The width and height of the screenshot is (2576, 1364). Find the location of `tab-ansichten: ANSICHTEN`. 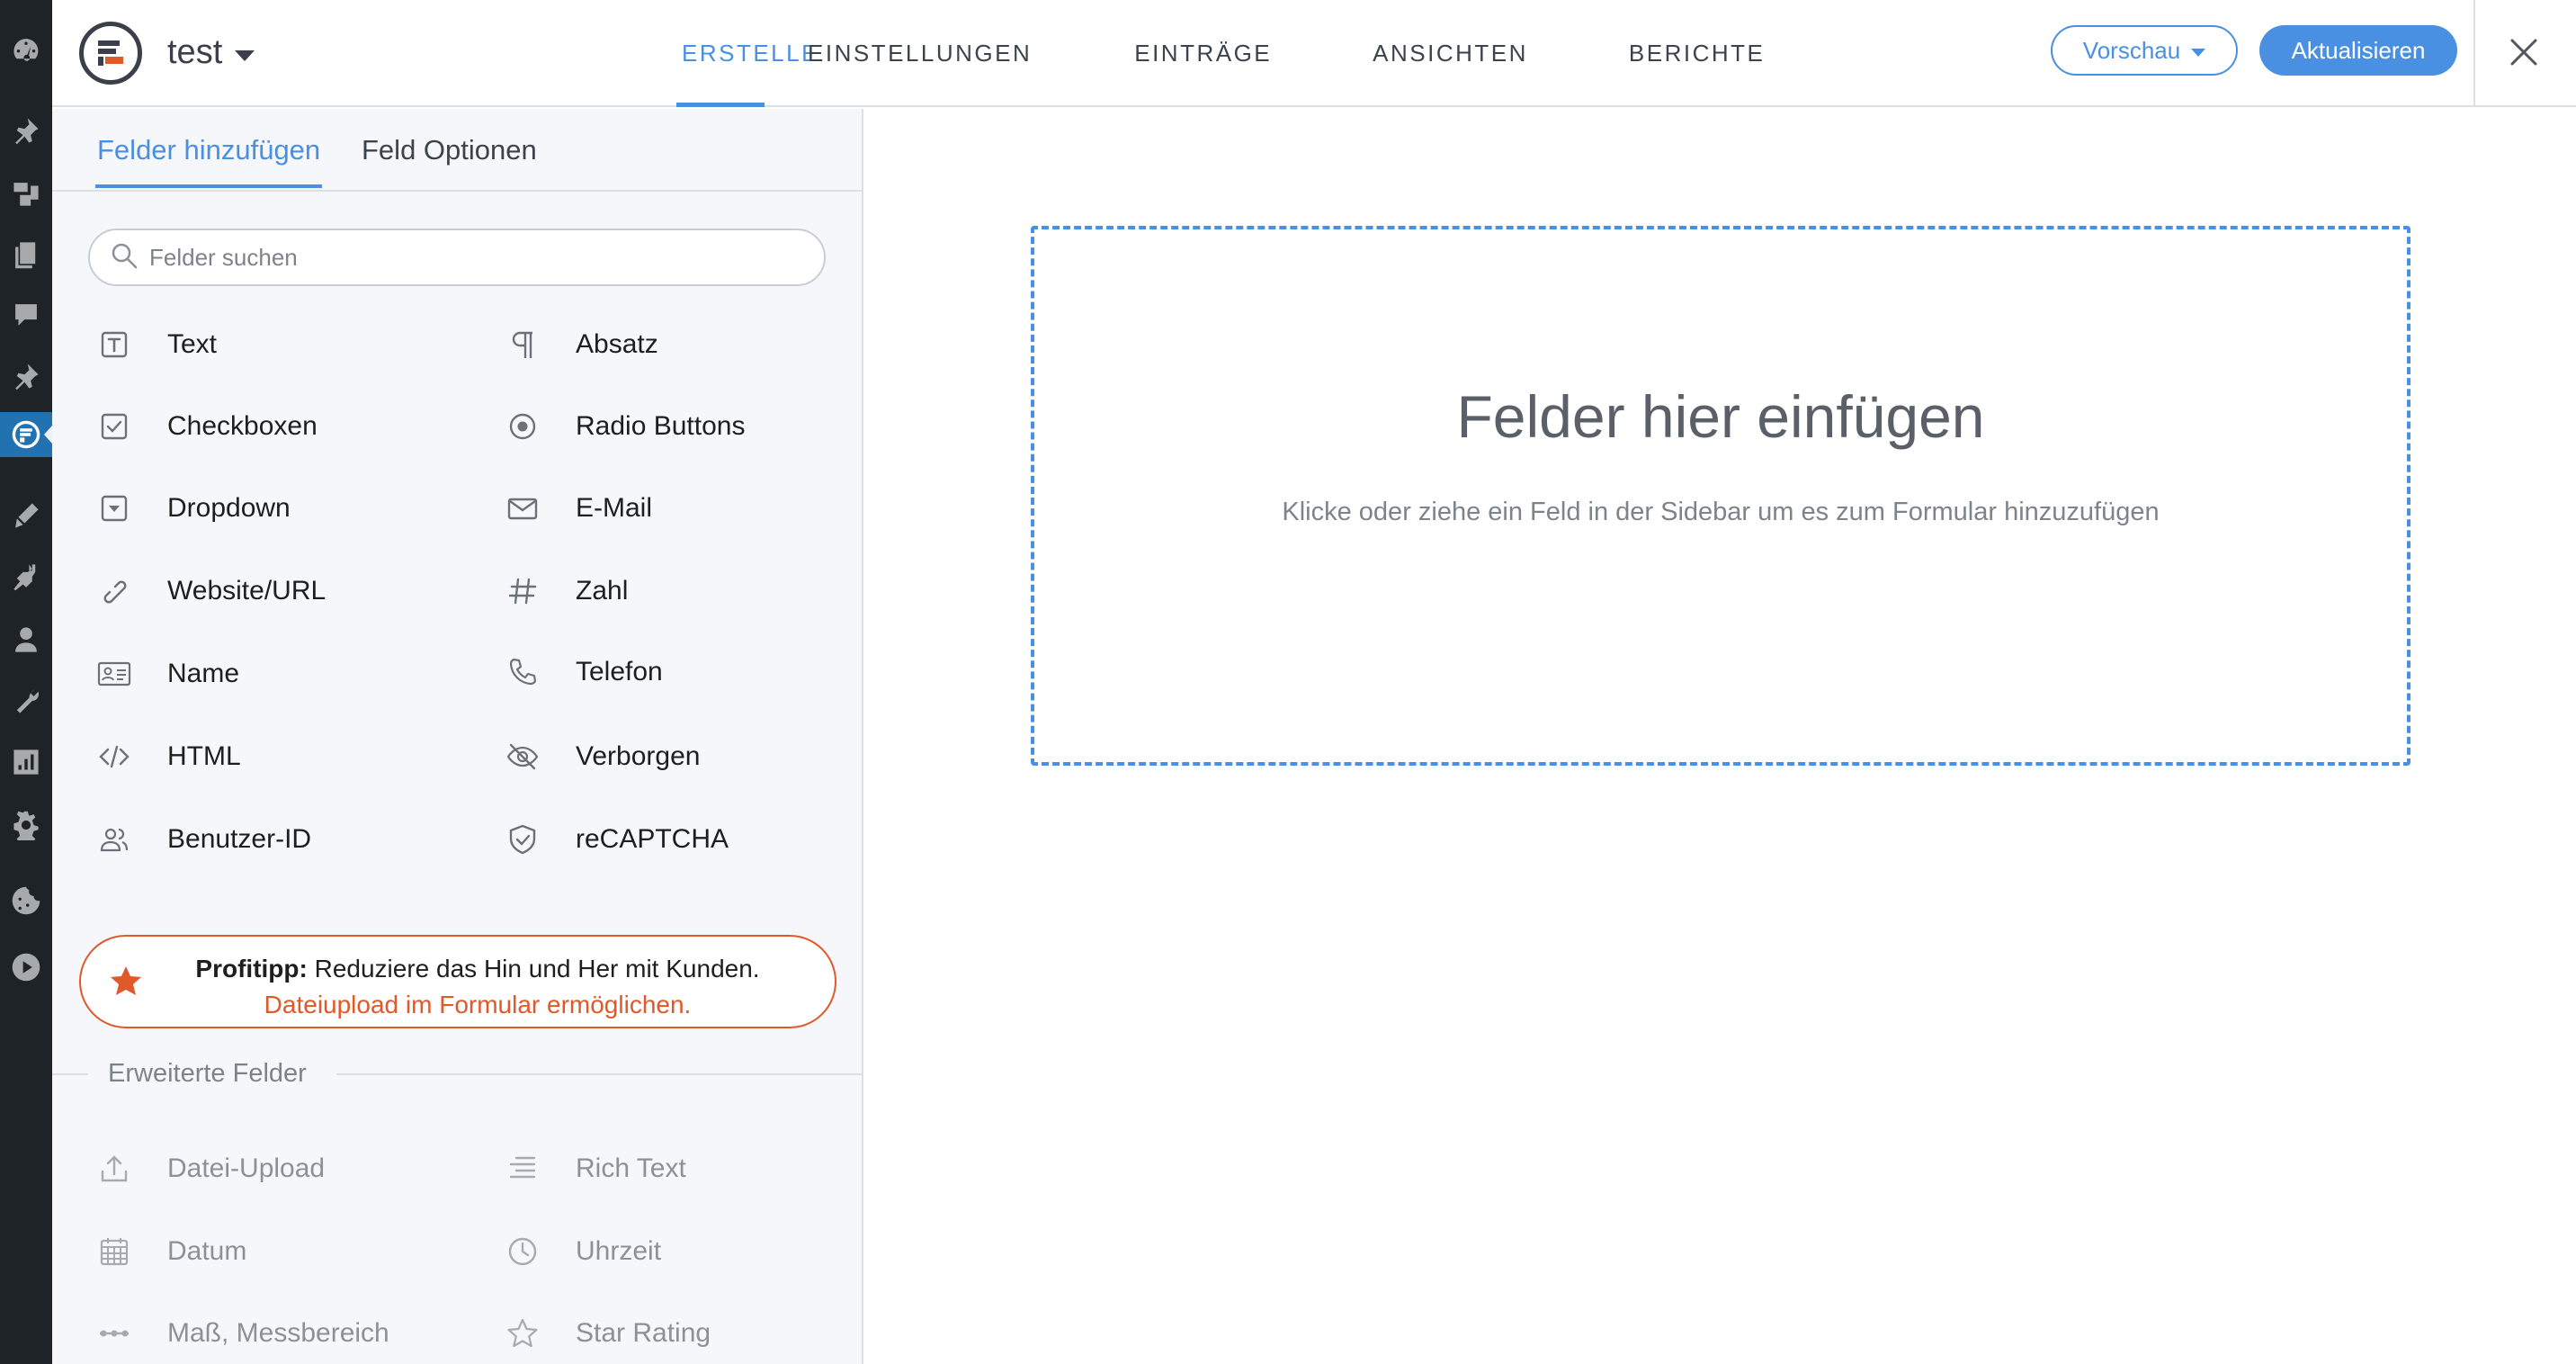

tab-ansichten: ANSICHTEN is located at coordinates (1450, 53).